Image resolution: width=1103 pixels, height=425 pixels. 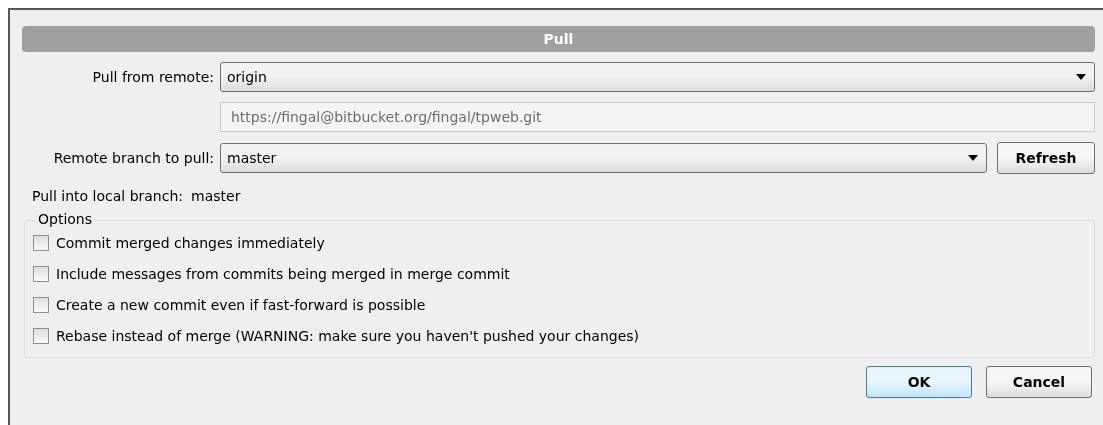 What do you see at coordinates (603, 158) in the screenshot?
I see `branch-dropdown: master` at bounding box center [603, 158].